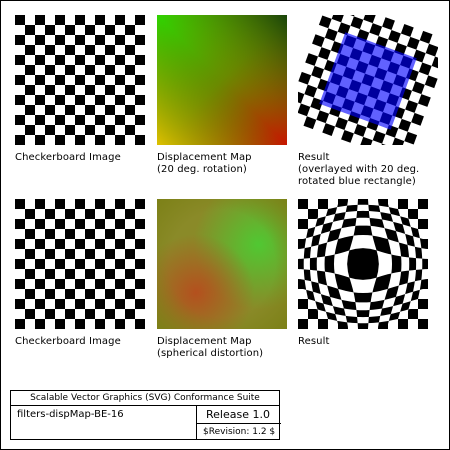 The width and height of the screenshot is (450, 450). Describe the element at coordinates (222, 264) in the screenshot. I see `displacement-map-spherical` at that location.